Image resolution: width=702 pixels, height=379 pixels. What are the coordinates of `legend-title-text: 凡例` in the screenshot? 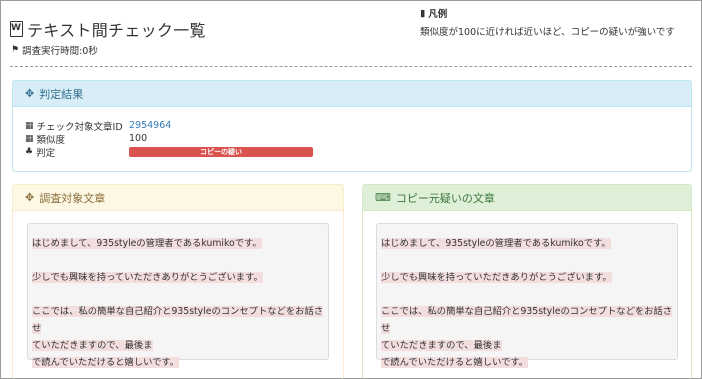 It's located at (438, 14).